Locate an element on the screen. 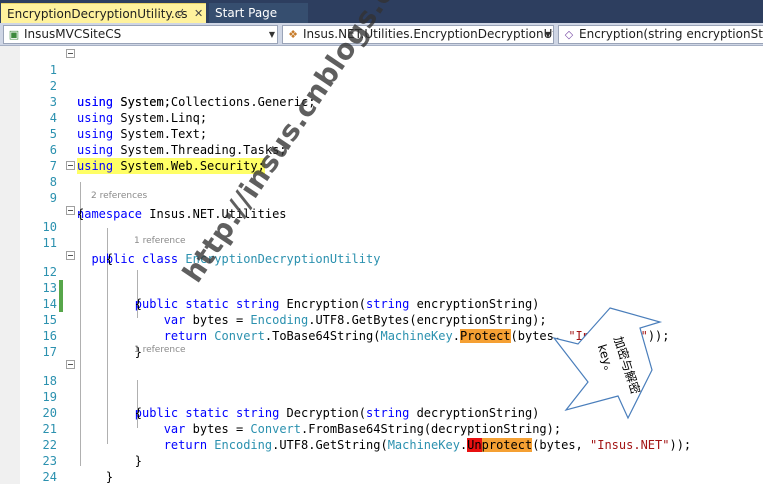 The width and height of the screenshot is (763, 484). tab-encryption-utility: EncryptionDecryptionUtility.cs ☌ ✕ is located at coordinates (103, 13).